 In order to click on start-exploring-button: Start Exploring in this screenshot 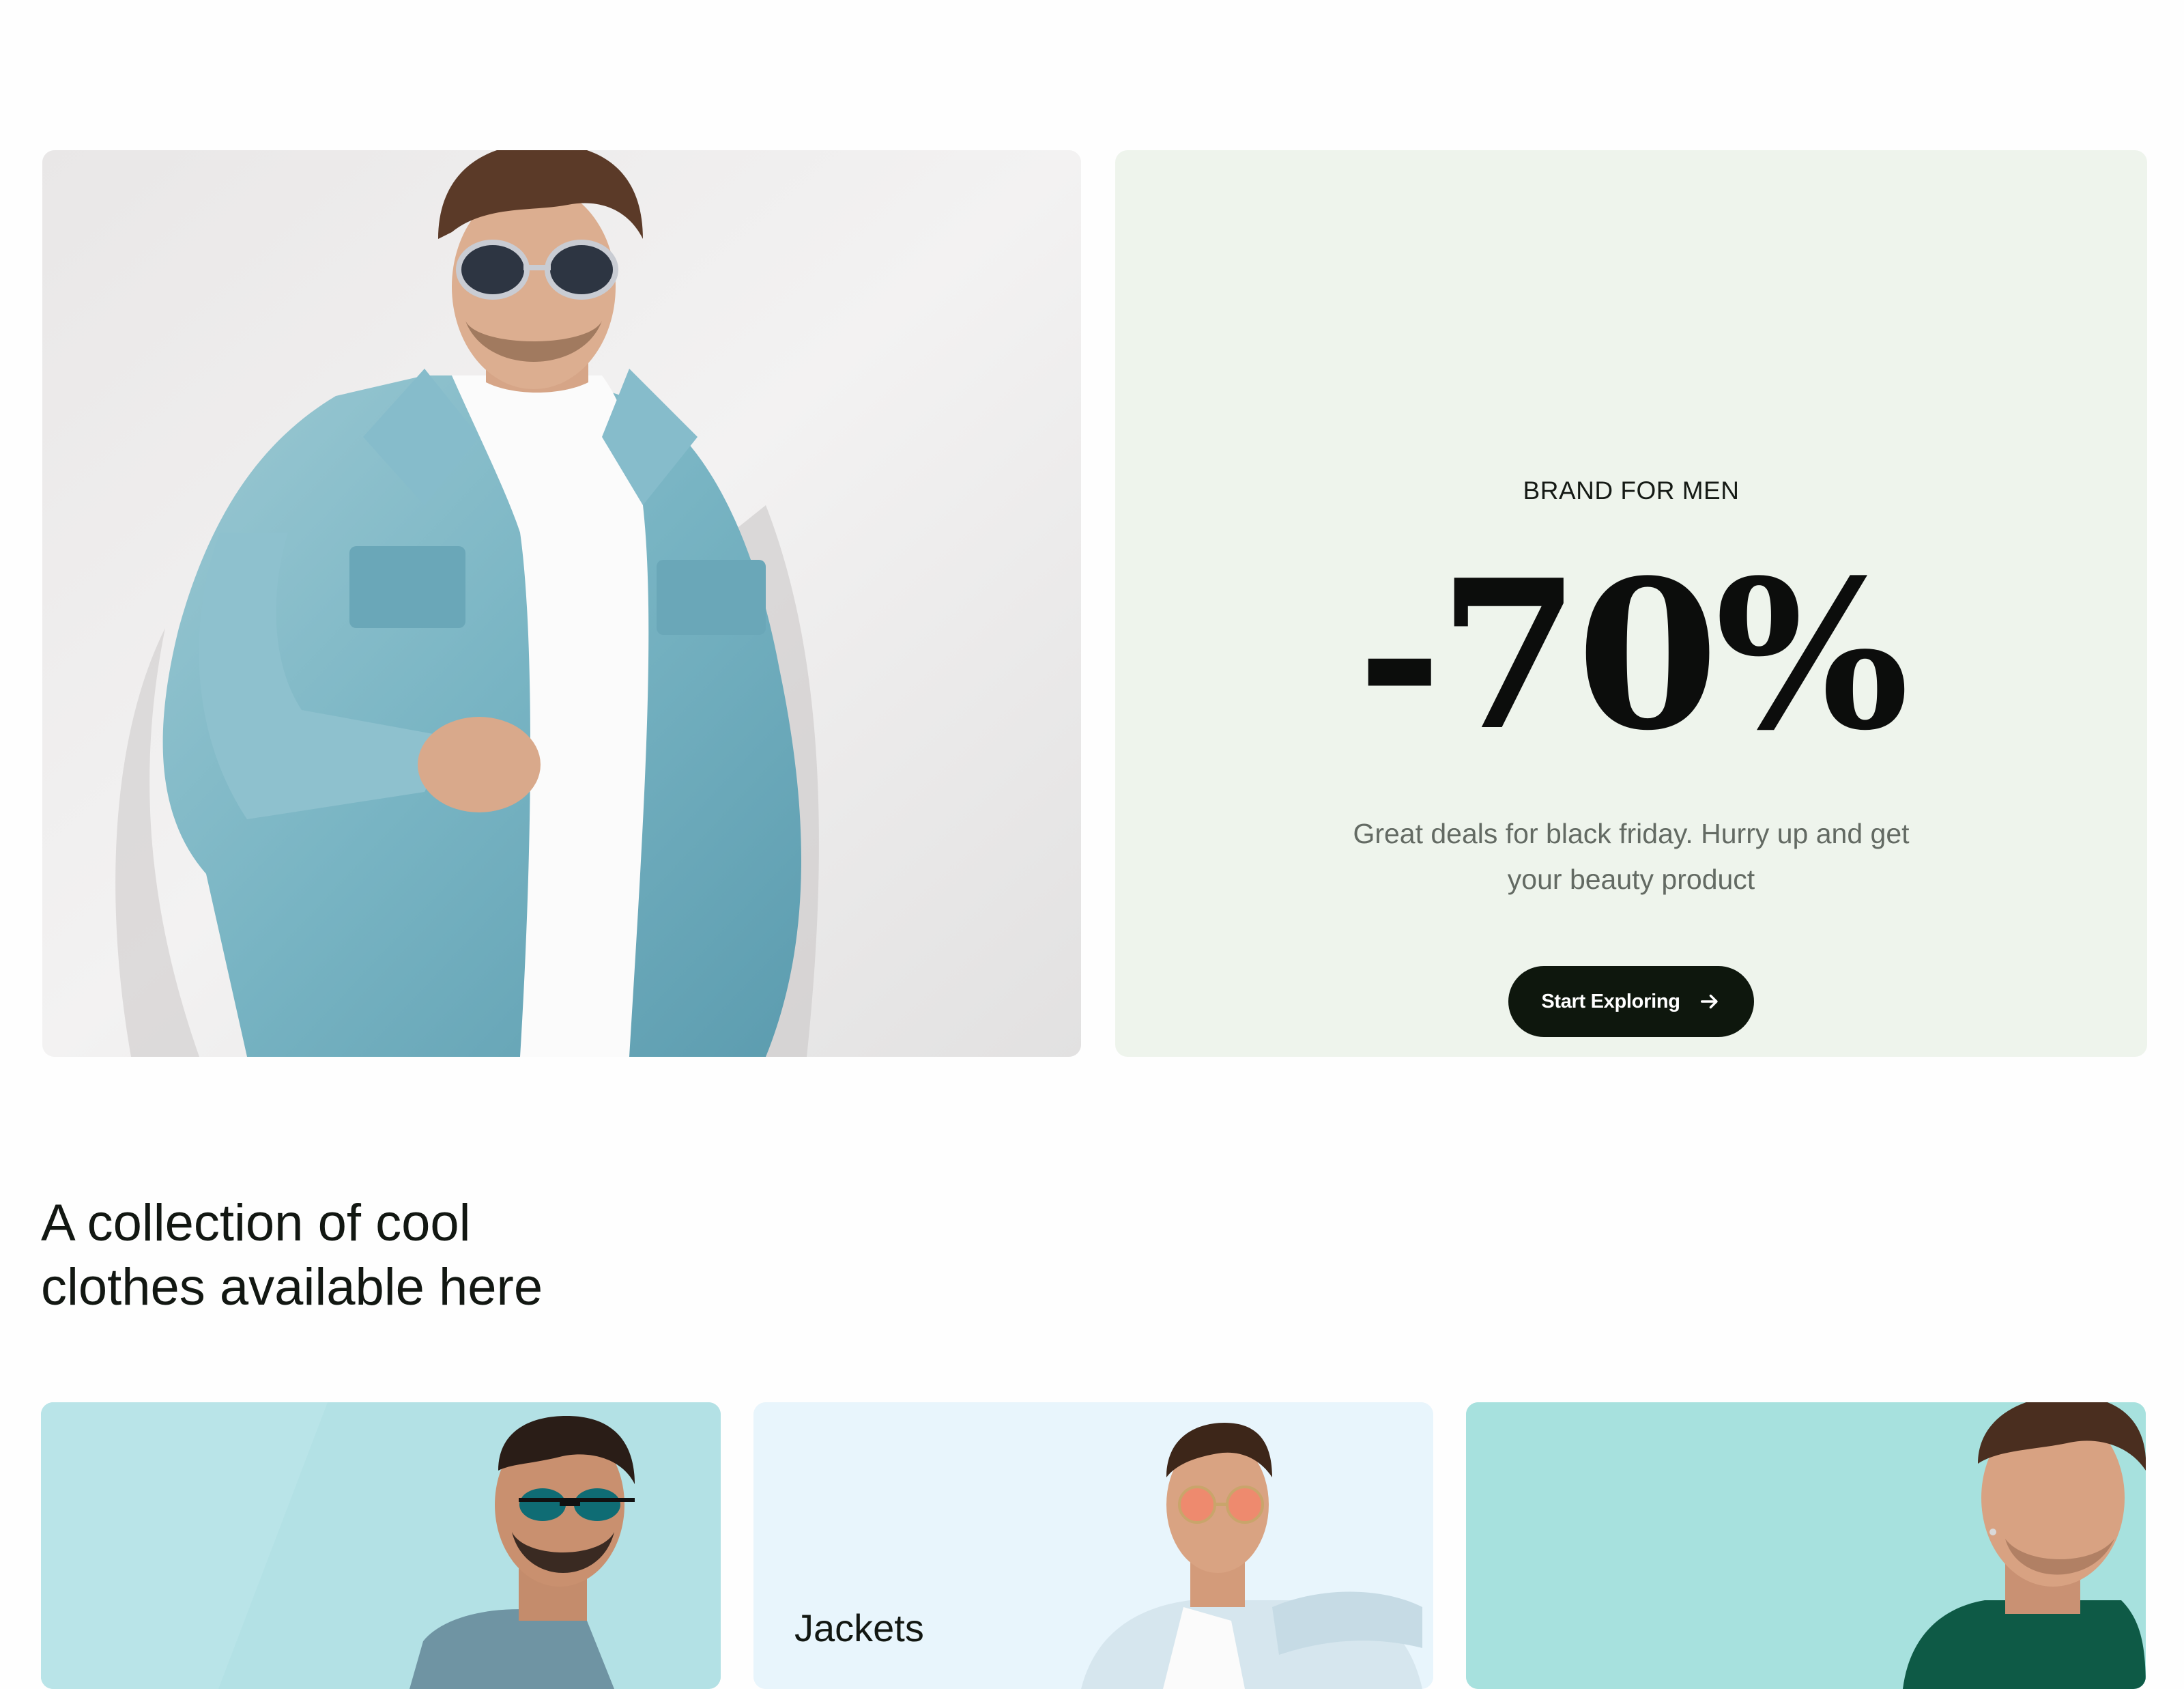, I will do `click(1631, 1001)`.